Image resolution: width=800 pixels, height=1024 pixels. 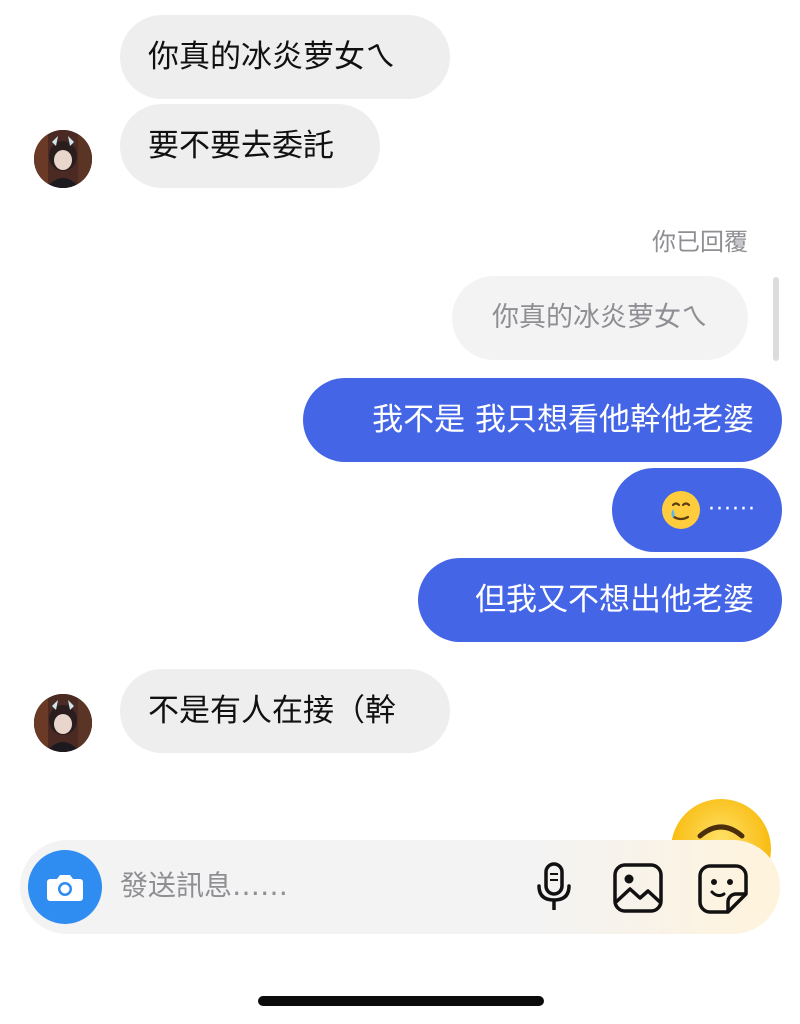 I want to click on message-text: 但我又不想出他老婆, so click(x=614, y=600).